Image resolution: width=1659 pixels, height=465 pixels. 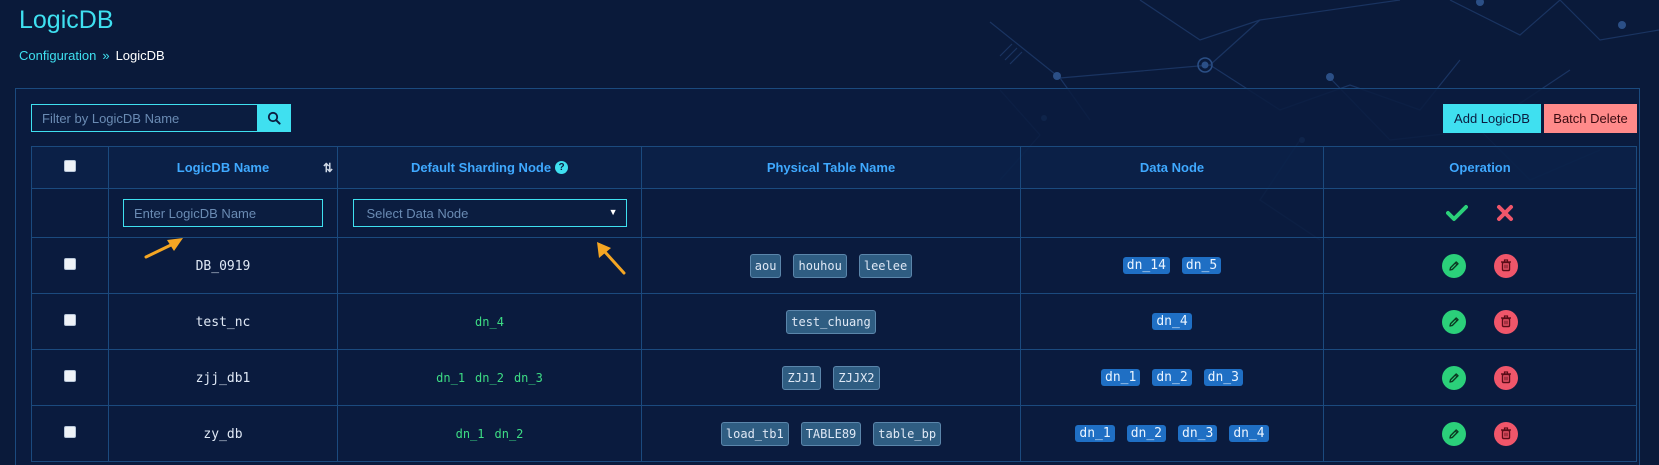 What do you see at coordinates (613, 212) in the screenshot?
I see `caret-down-icon: ▼` at bounding box center [613, 212].